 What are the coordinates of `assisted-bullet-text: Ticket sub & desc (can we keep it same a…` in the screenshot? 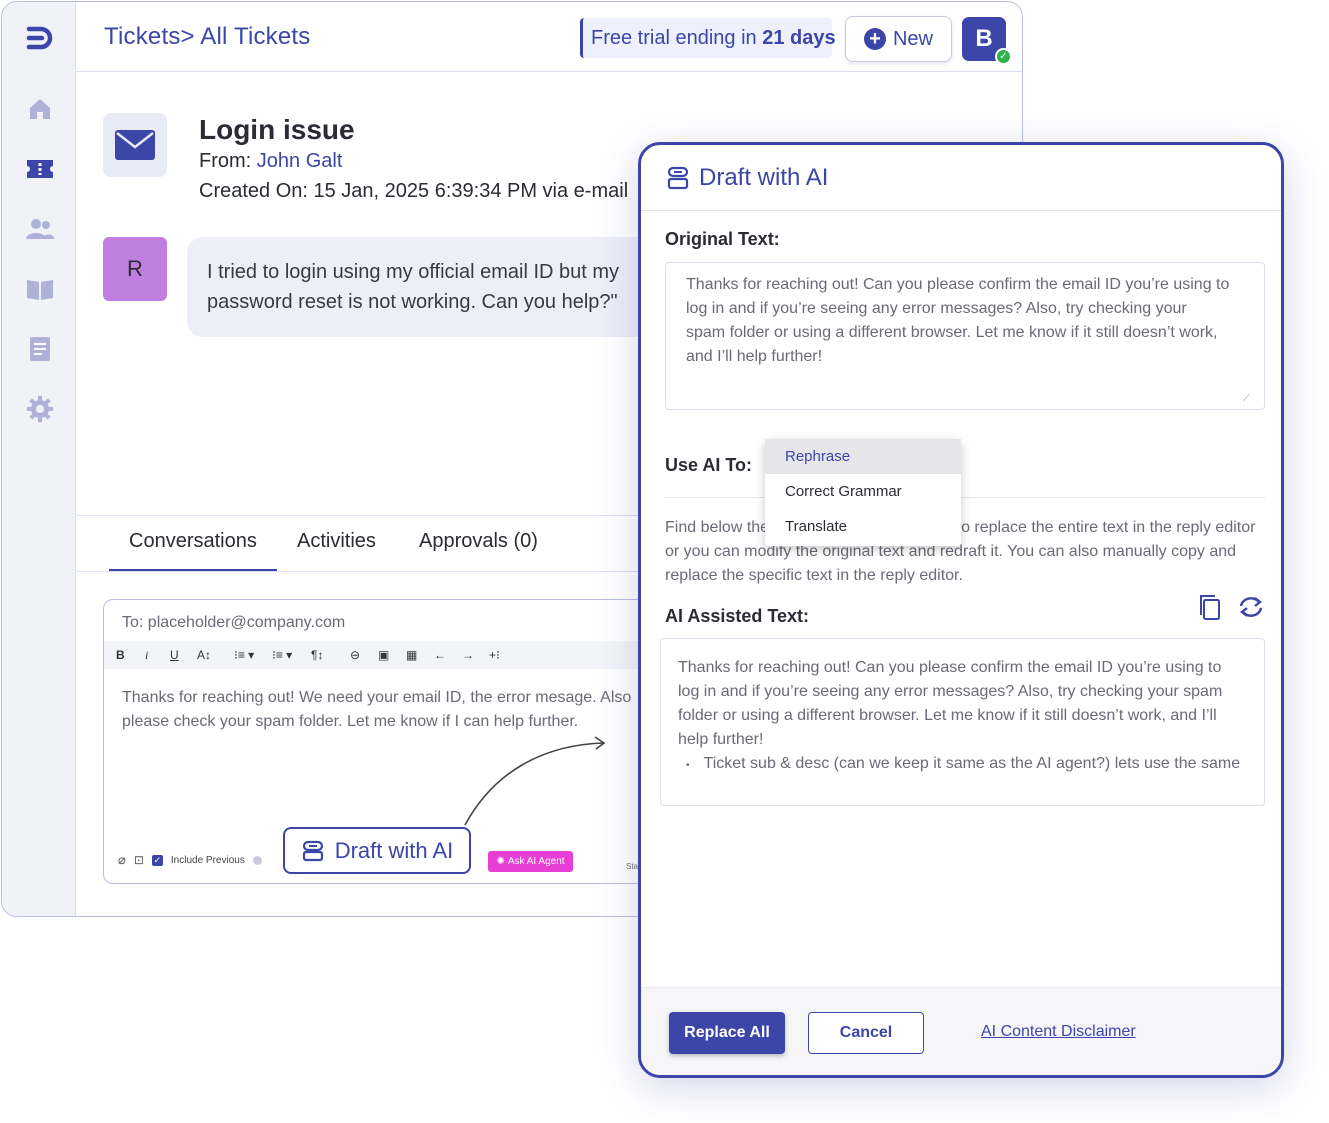 It's located at (972, 763).